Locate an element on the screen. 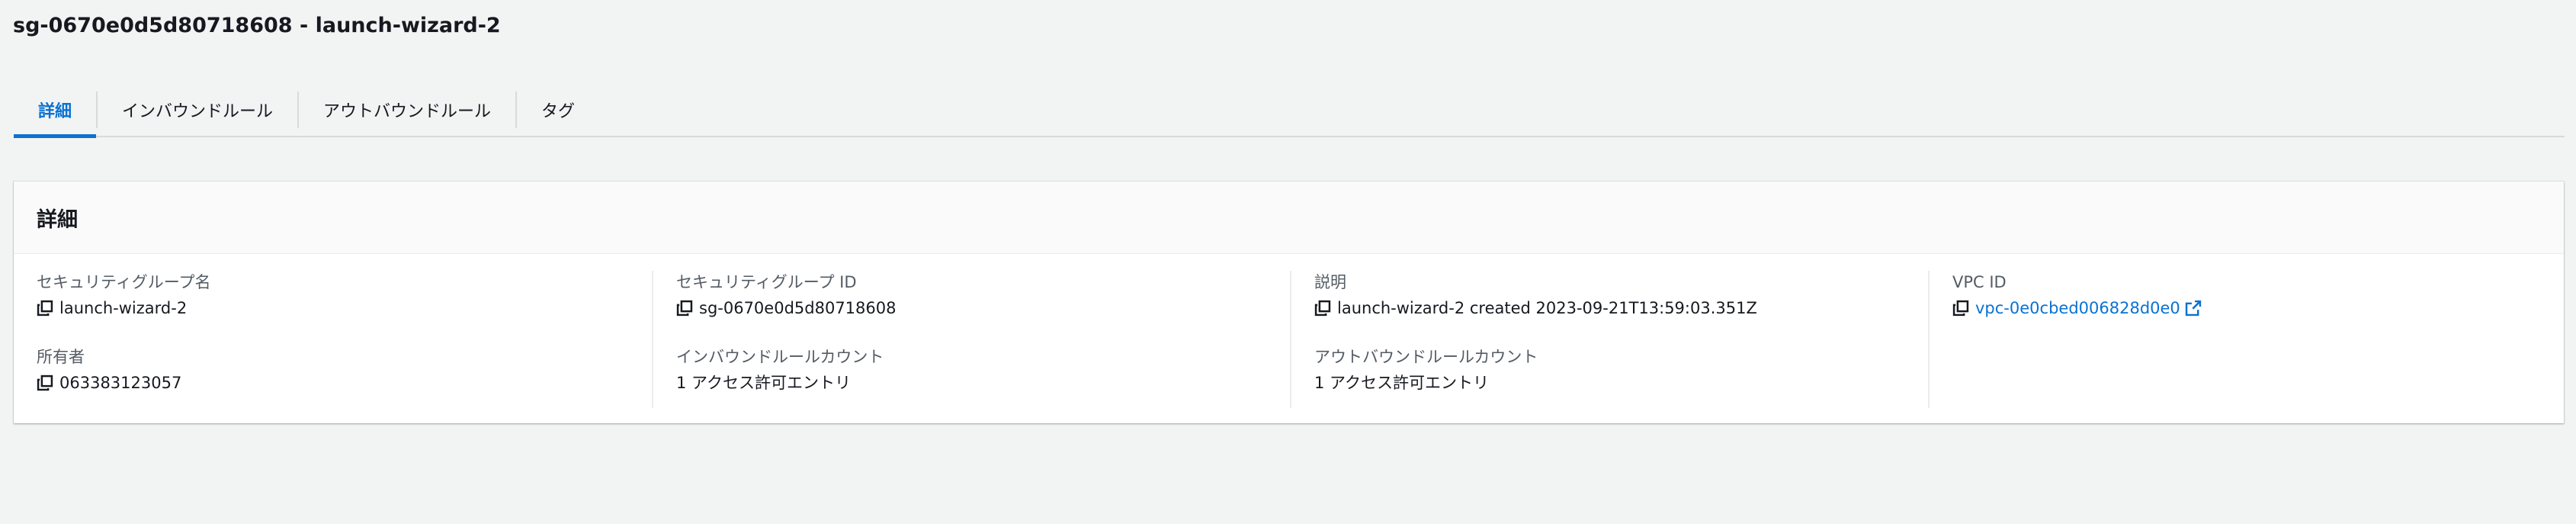  owner-field: 所有者 063383123057 is located at coordinates (344, 383).